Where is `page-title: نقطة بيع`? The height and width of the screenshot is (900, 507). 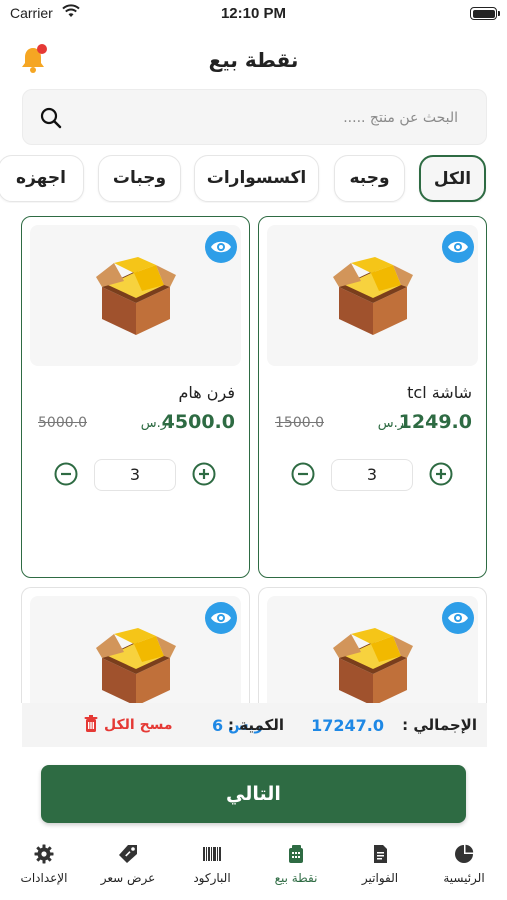
page-title: نقطة بيع is located at coordinates (253, 60).